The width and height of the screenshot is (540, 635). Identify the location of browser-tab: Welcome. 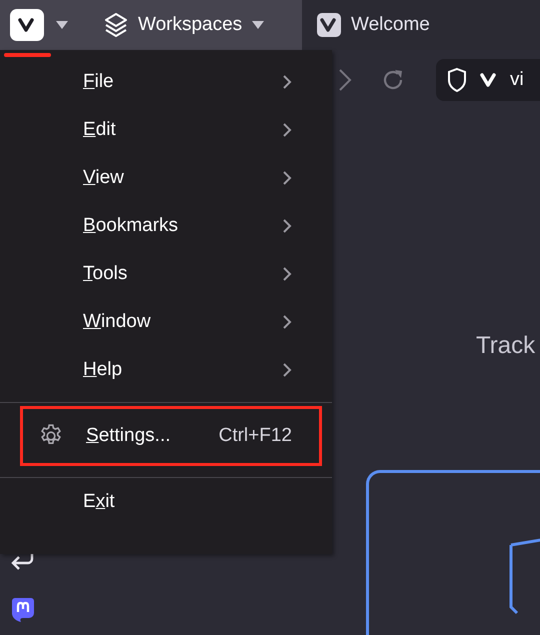
(421, 25).